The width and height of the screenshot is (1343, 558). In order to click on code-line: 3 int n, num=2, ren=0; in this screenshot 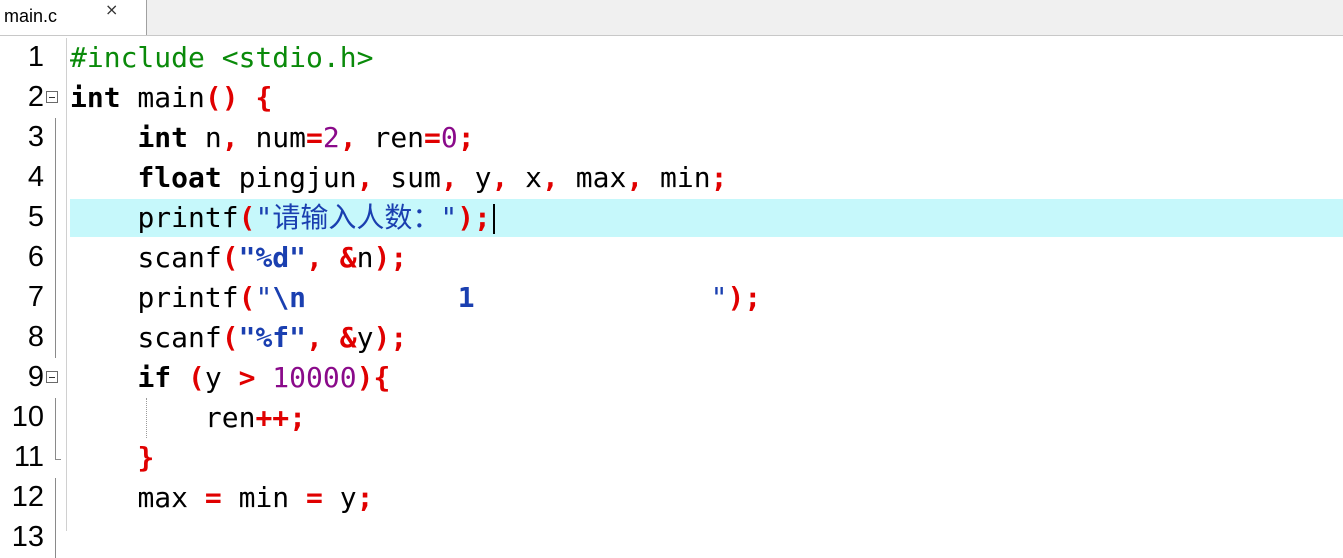, I will do `click(671, 138)`.